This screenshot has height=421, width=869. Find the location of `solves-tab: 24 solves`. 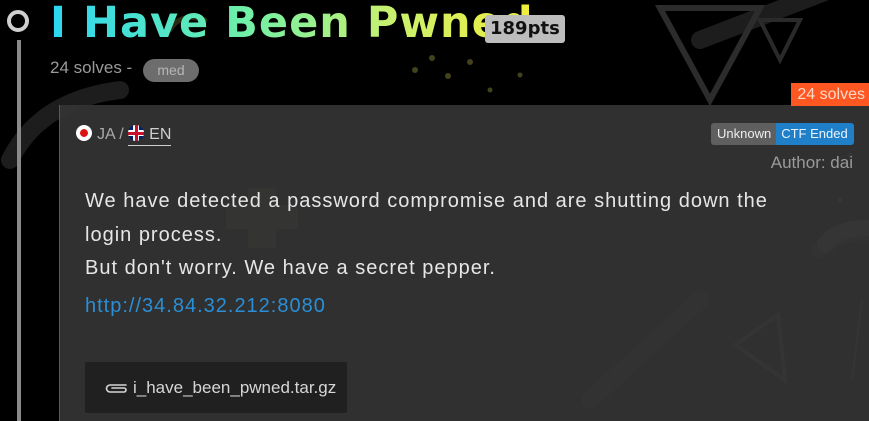

solves-tab: 24 solves is located at coordinates (830, 94).